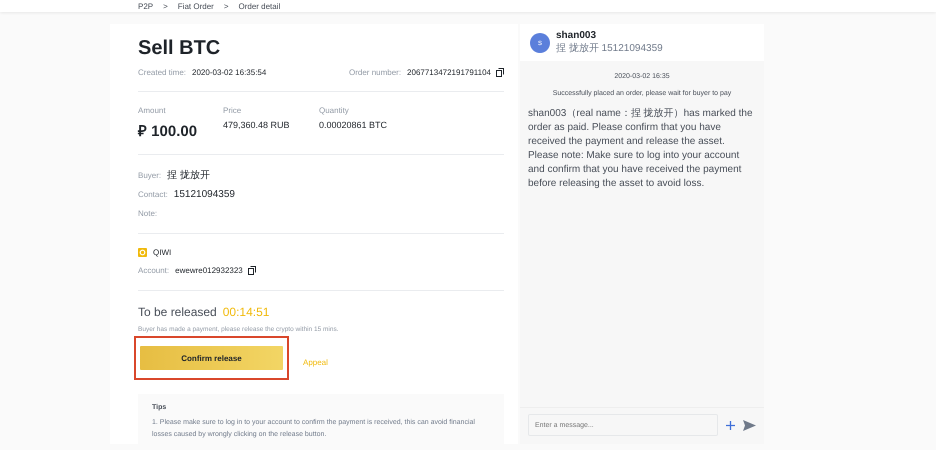  Describe the element at coordinates (188, 175) in the screenshot. I see `buyer-field-value: 捏 拢放开` at that location.